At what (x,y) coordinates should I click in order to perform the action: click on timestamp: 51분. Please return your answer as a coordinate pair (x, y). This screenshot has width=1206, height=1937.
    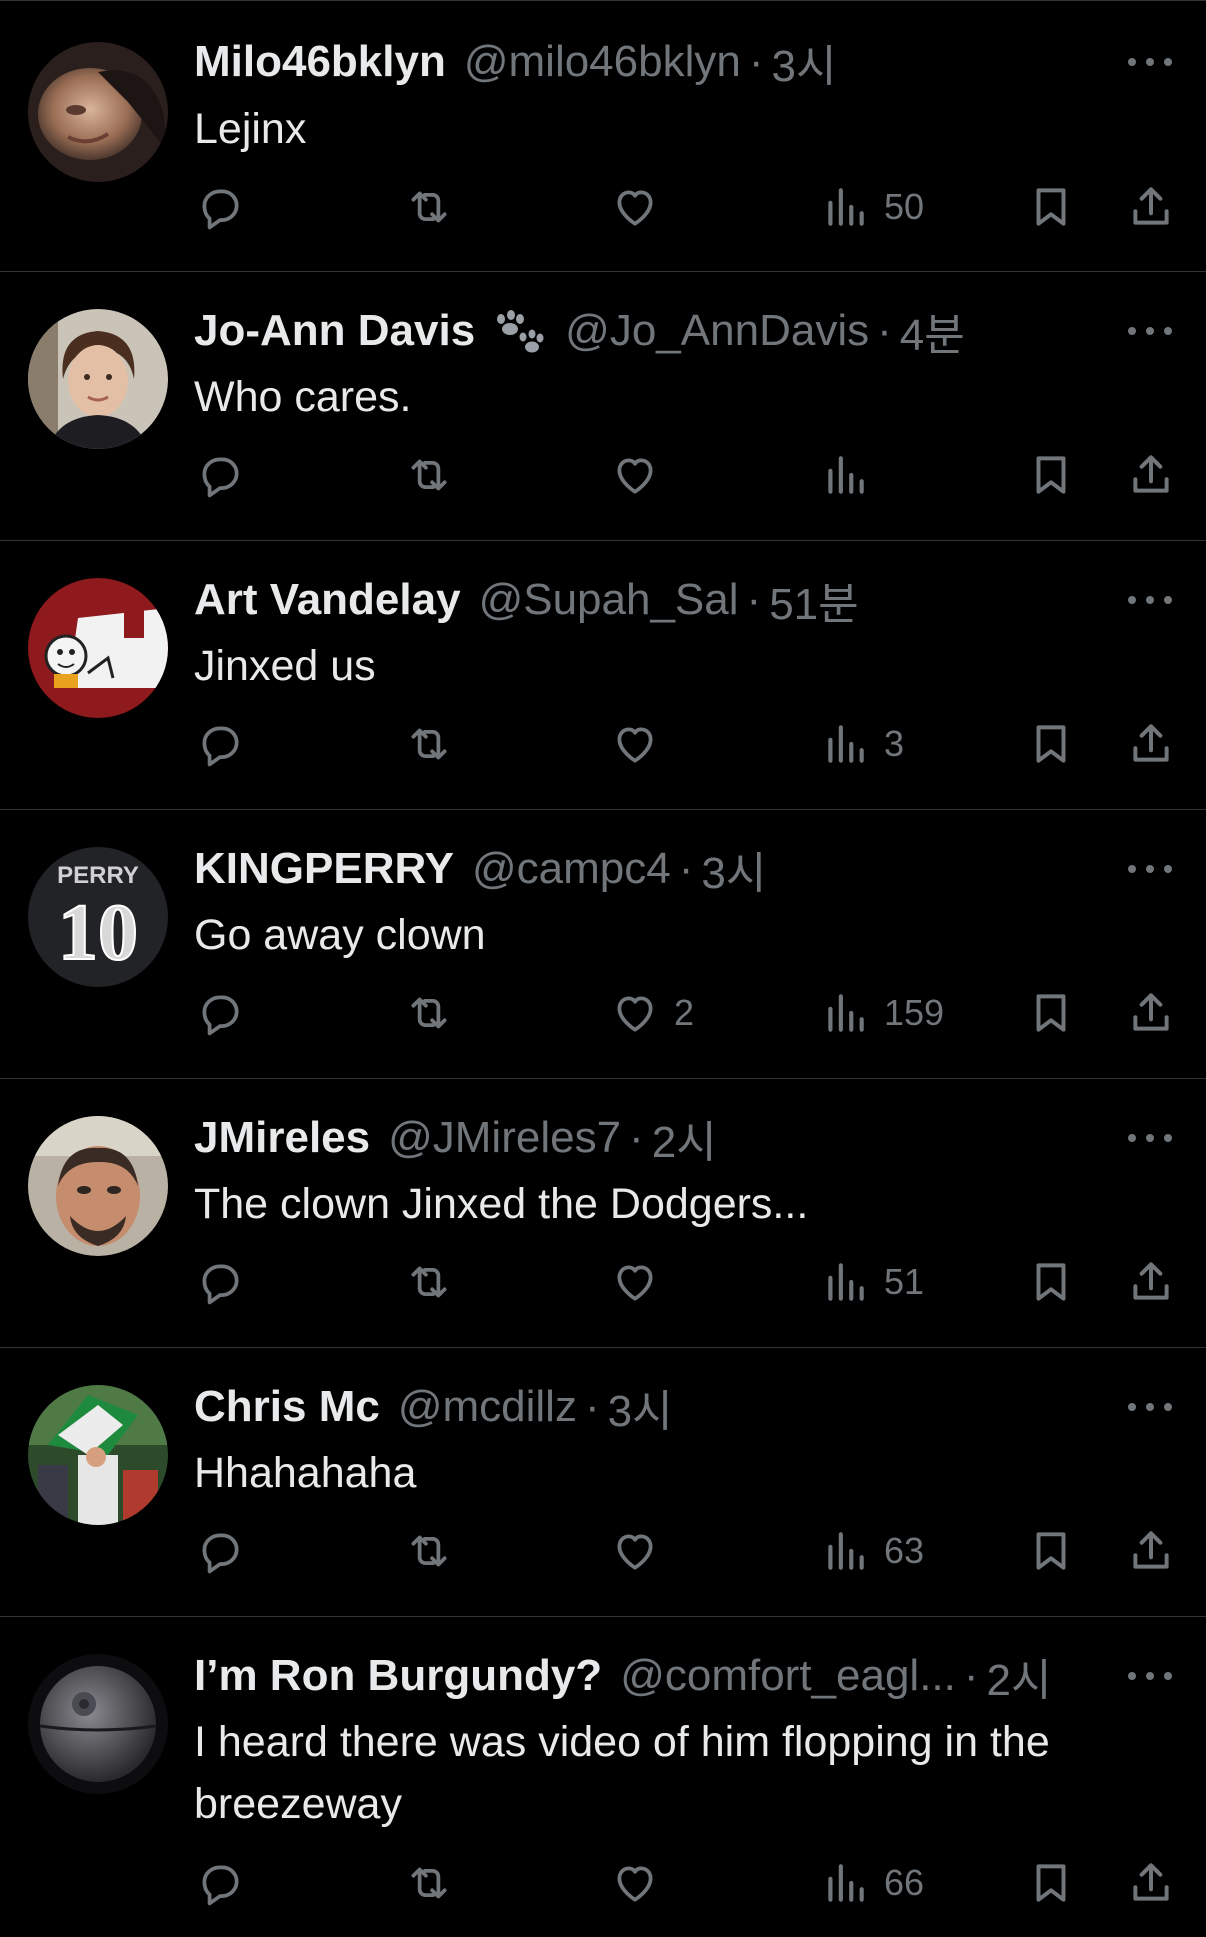
    Looking at the image, I should click on (813, 600).